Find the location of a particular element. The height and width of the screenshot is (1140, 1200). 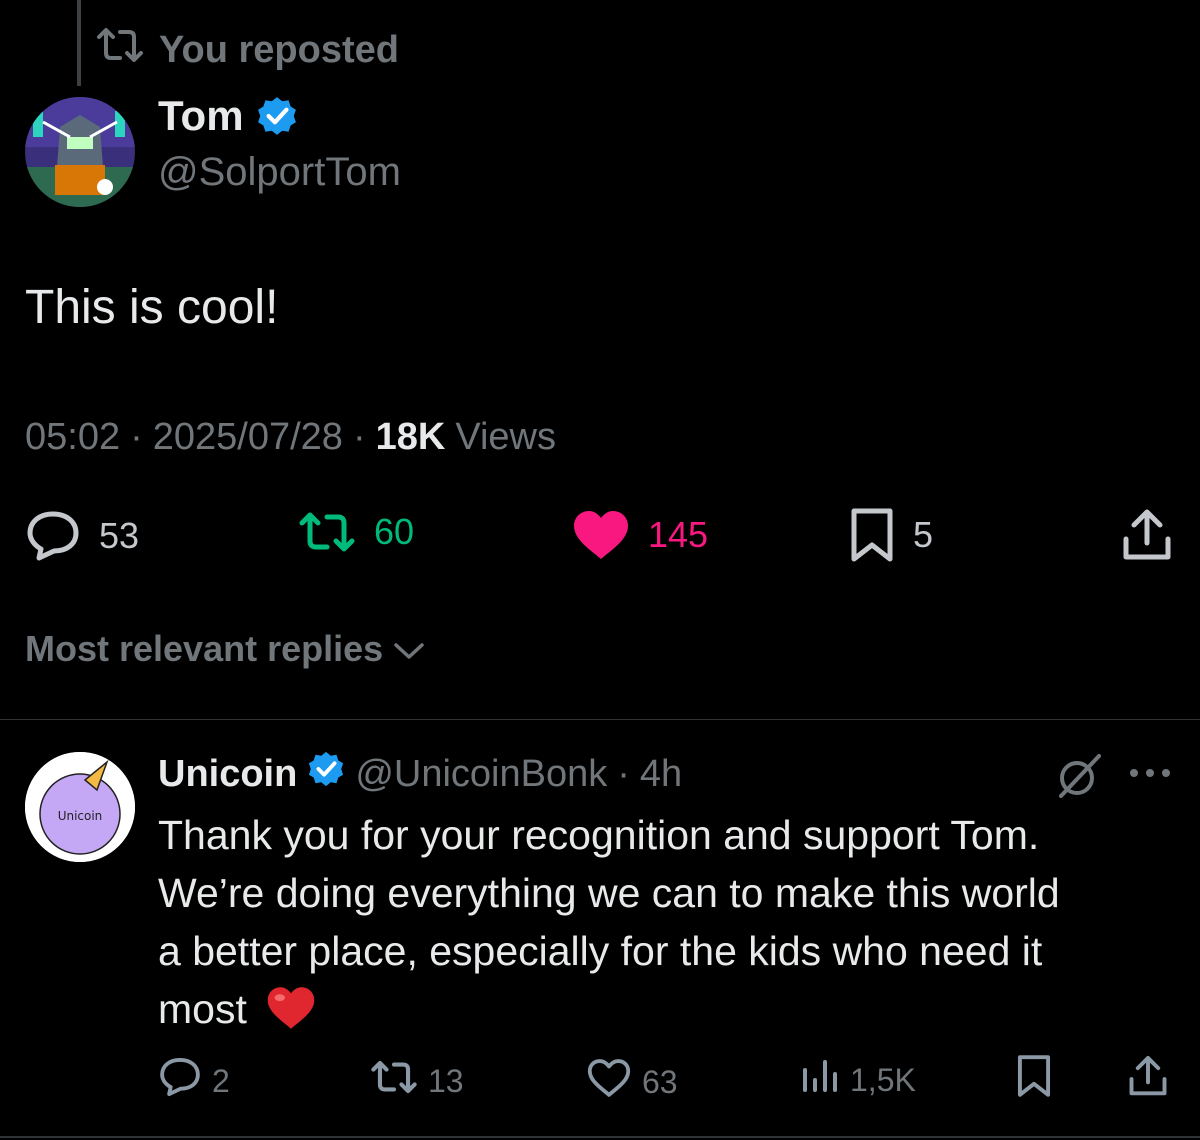

reply-button: 53 is located at coordinates (82, 536).